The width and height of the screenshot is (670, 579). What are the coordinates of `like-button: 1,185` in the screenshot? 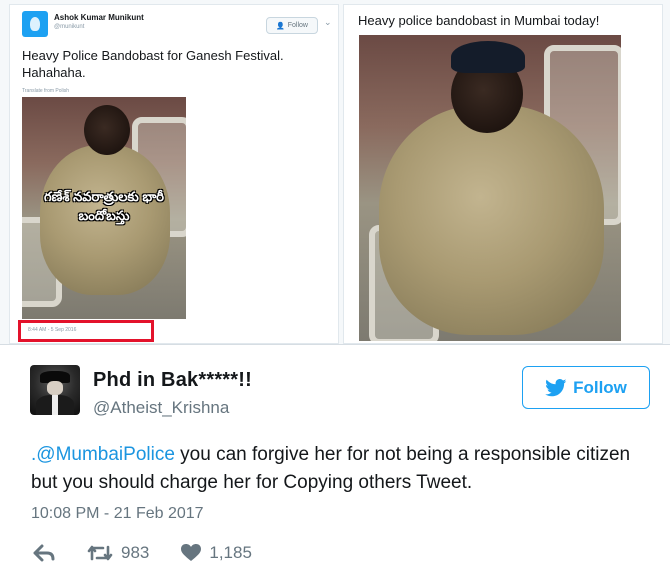 It's located at (216, 553).